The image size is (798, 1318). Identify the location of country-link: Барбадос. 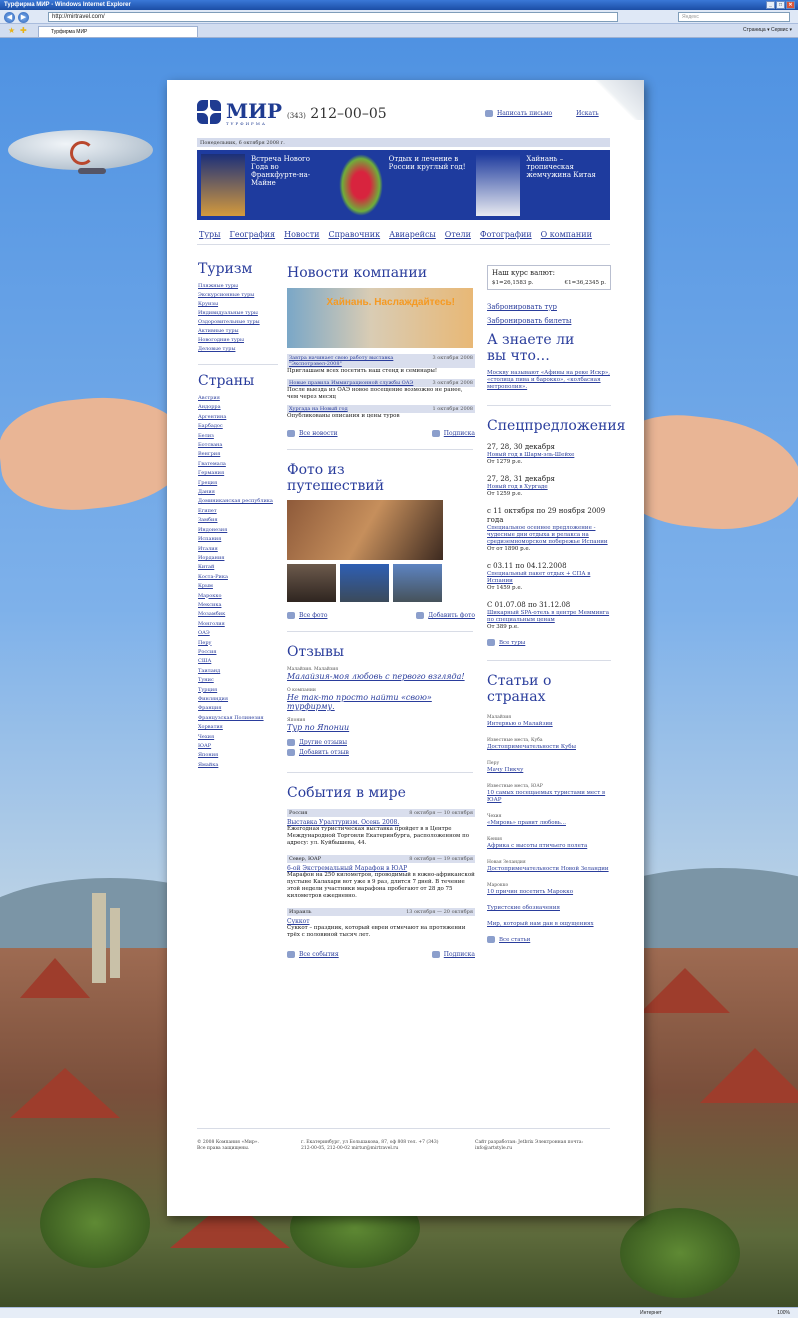
(210, 426).